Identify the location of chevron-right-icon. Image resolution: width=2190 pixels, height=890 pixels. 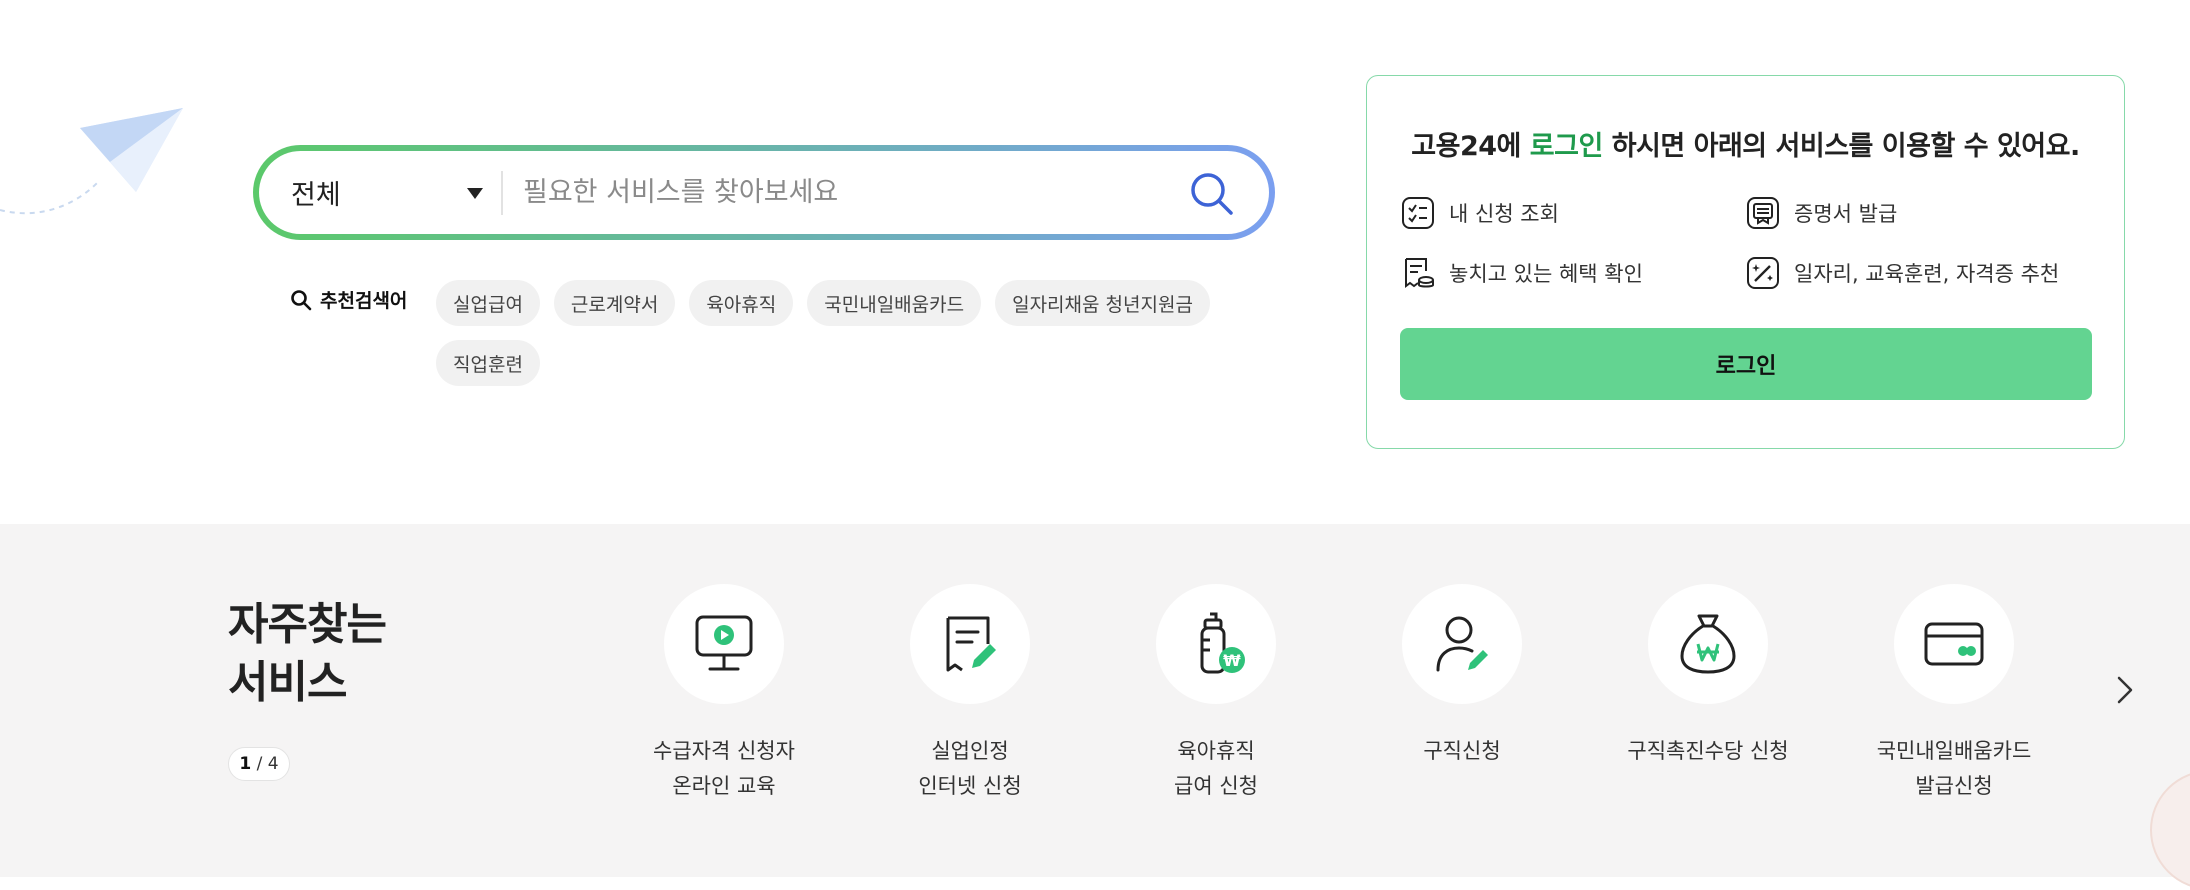
(2125, 690).